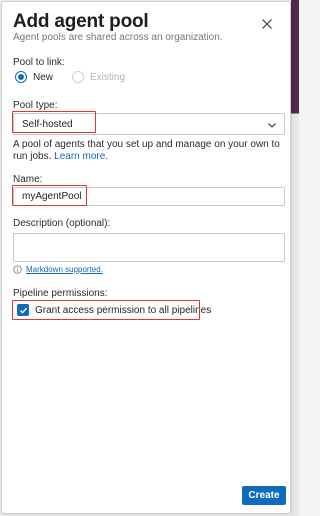 This screenshot has width=320, height=516. I want to click on radio-new-indicator, so click(21, 77).